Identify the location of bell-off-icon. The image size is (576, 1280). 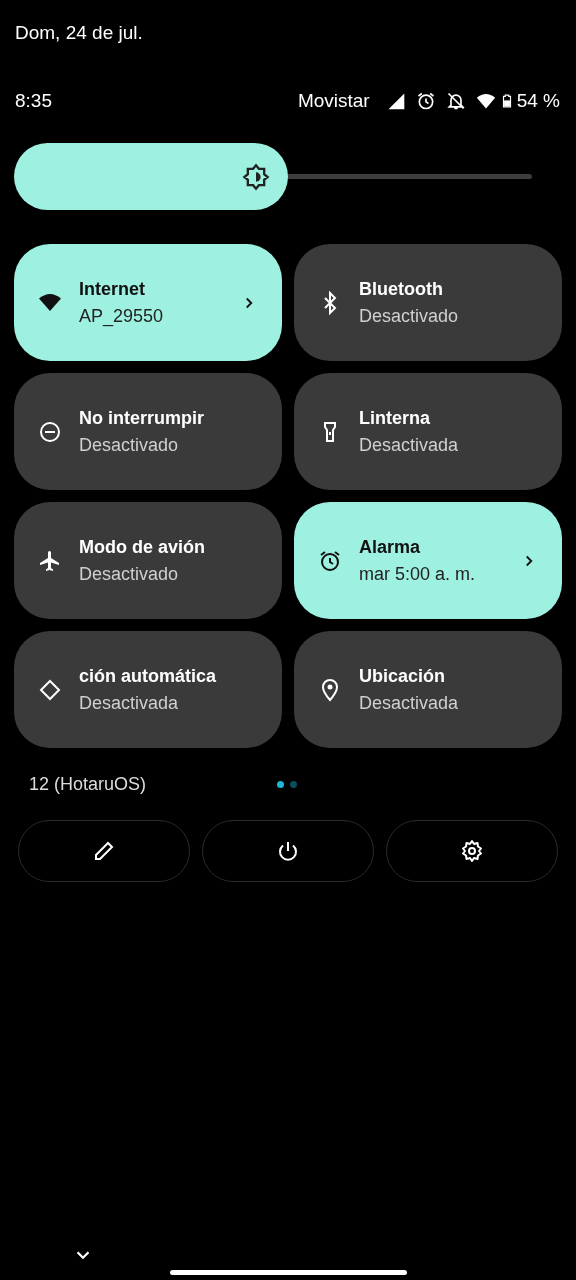
(455, 101).